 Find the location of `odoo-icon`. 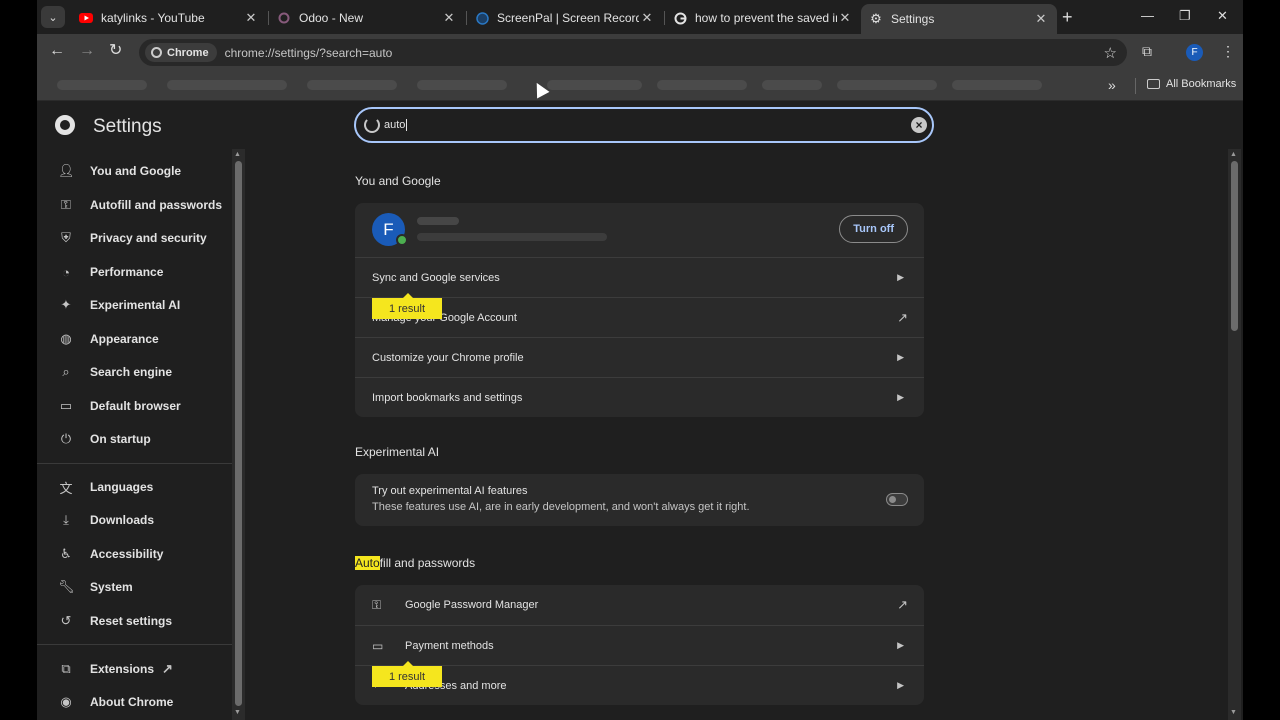

odoo-icon is located at coordinates (284, 18).